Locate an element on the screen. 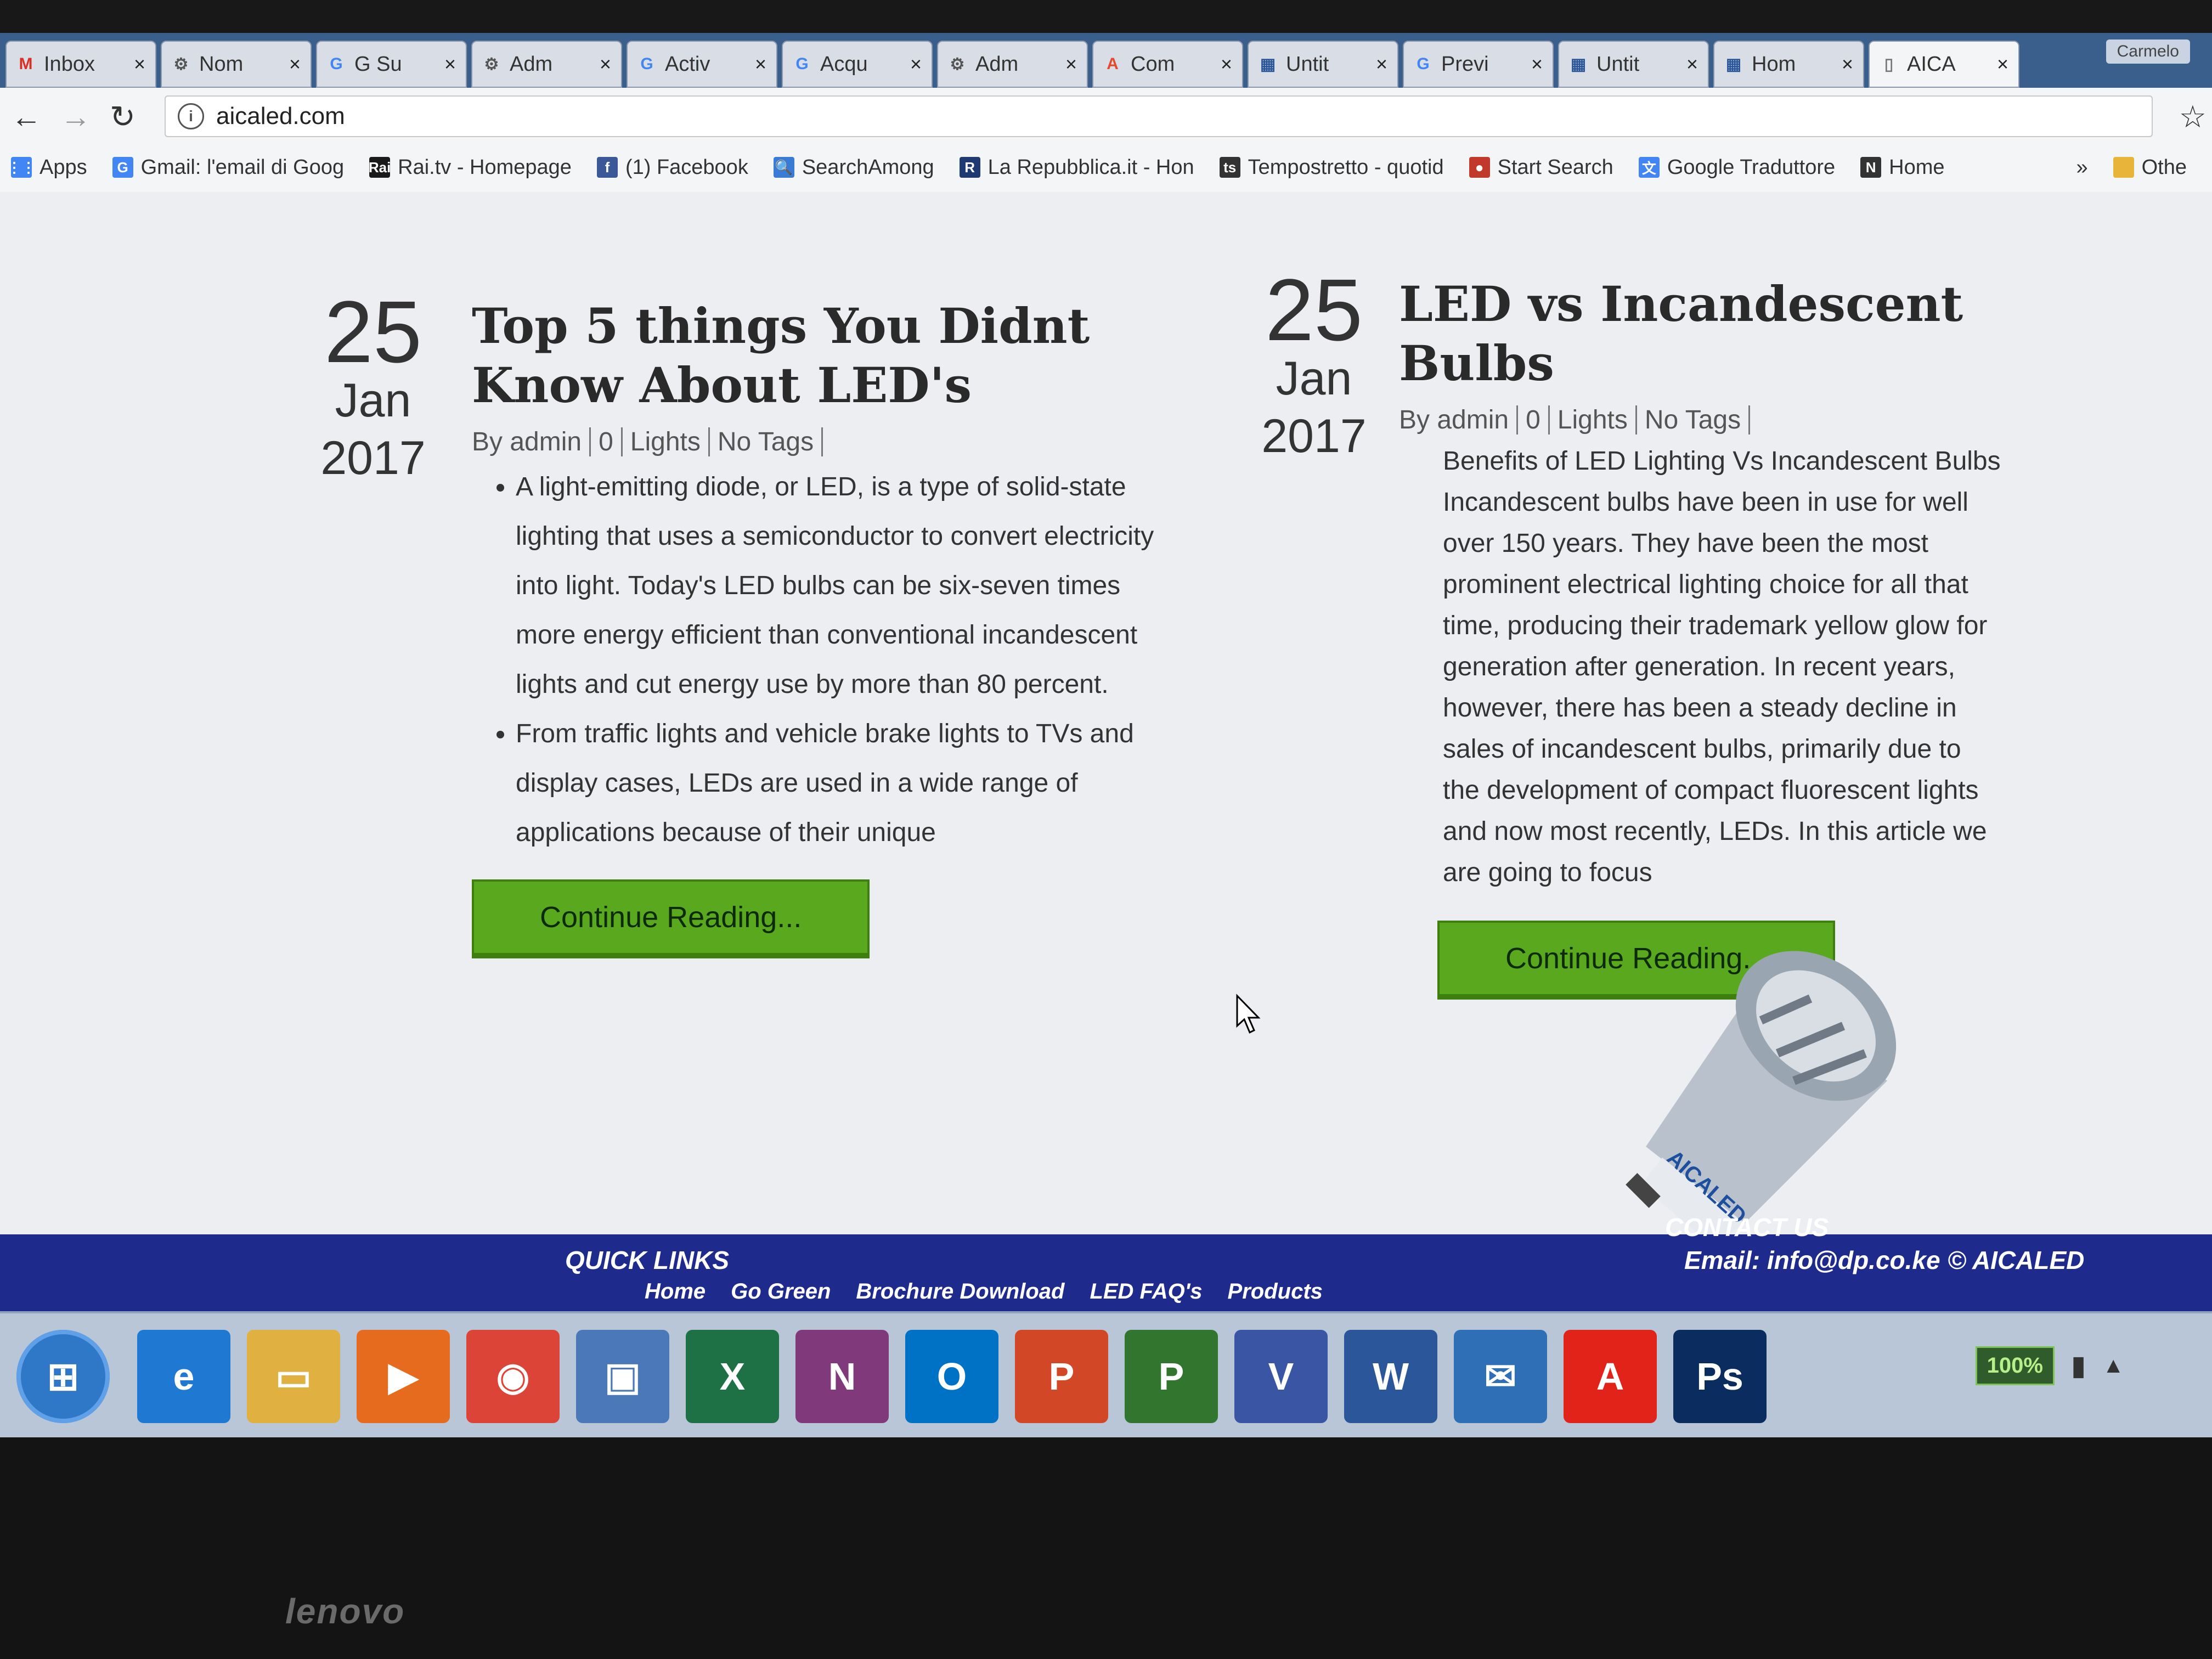 The width and height of the screenshot is (2212, 1659). tab-favicon-icon: ▯ is located at coordinates (1889, 64).